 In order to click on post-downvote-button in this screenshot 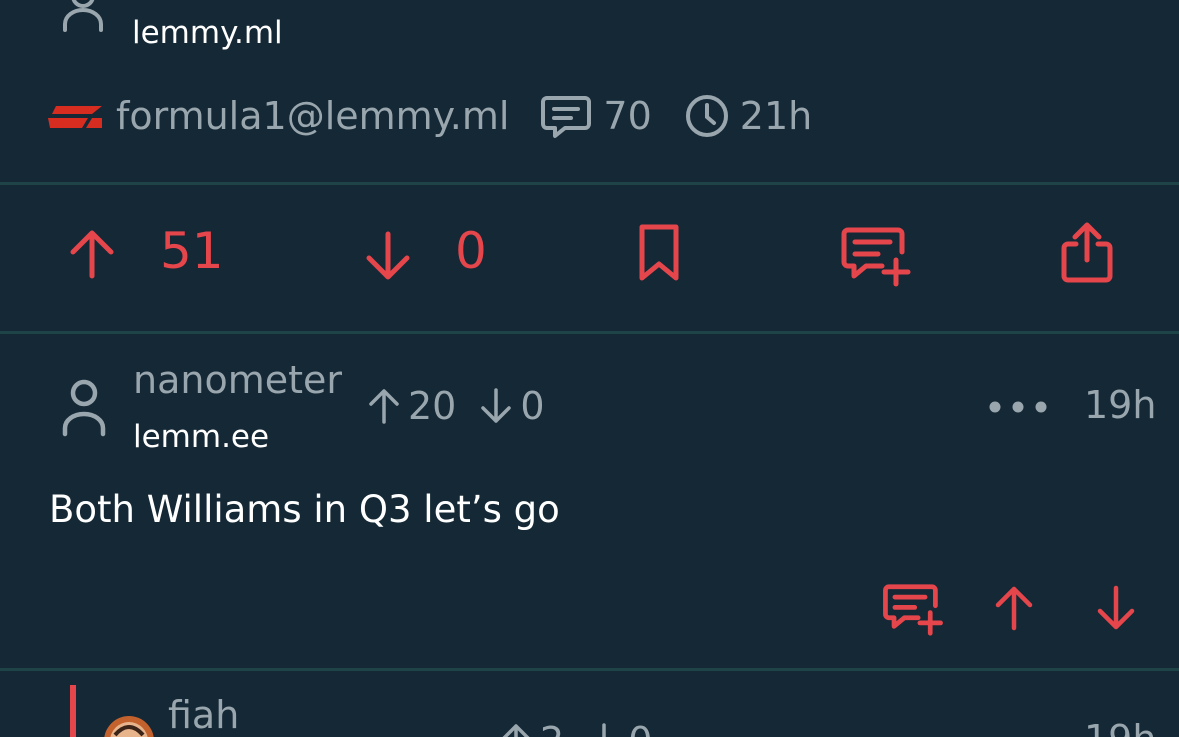, I will do `click(388, 256)`.